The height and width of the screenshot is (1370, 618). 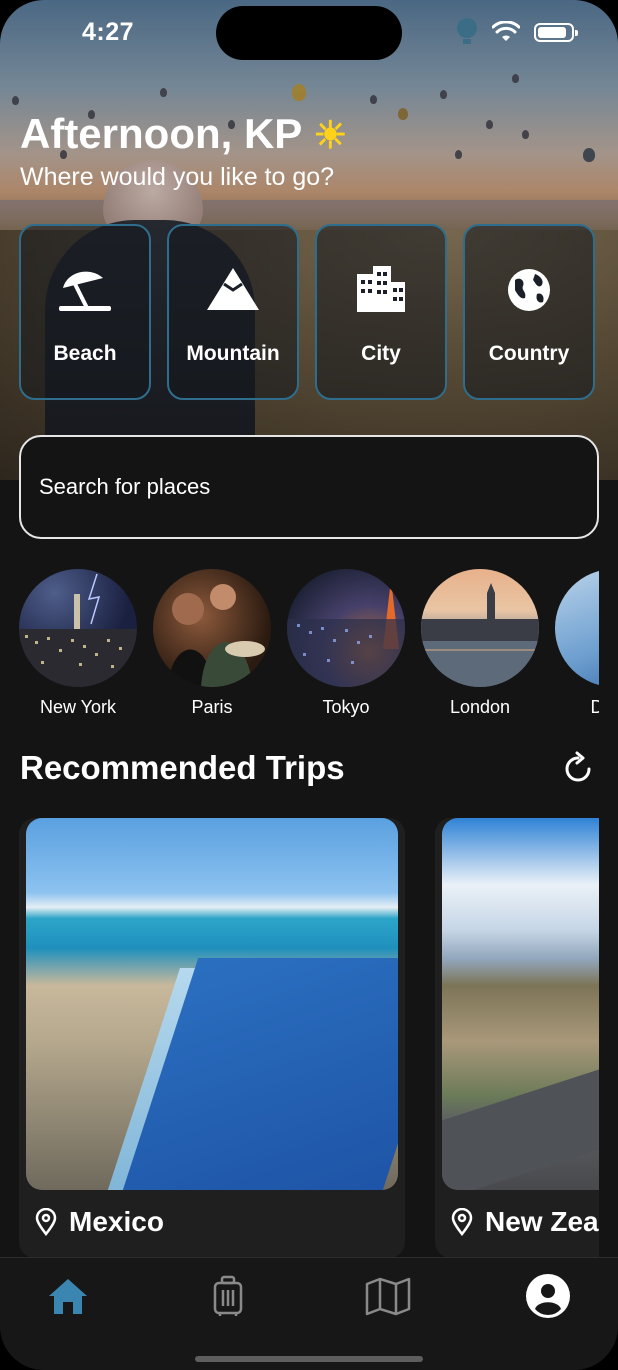 What do you see at coordinates (309, 1359) in the screenshot?
I see `home-indicator` at bounding box center [309, 1359].